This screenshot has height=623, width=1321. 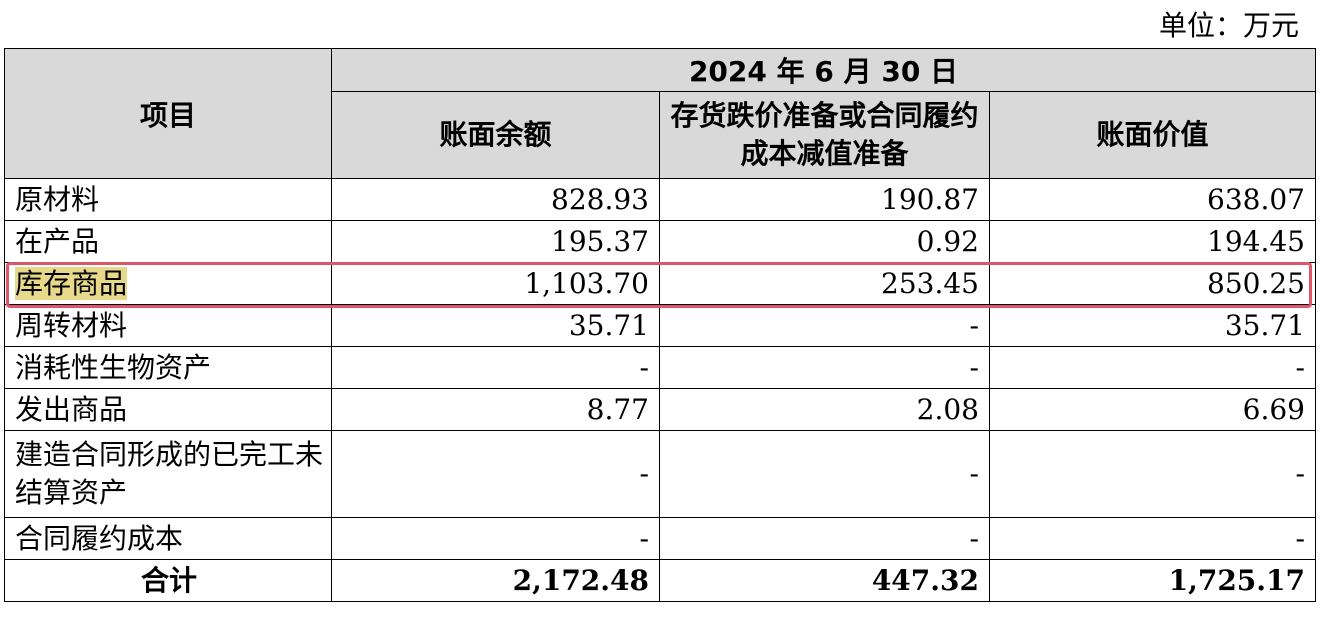 What do you see at coordinates (71, 283) in the screenshot?
I see `highlighted-text: 库存商品` at bounding box center [71, 283].